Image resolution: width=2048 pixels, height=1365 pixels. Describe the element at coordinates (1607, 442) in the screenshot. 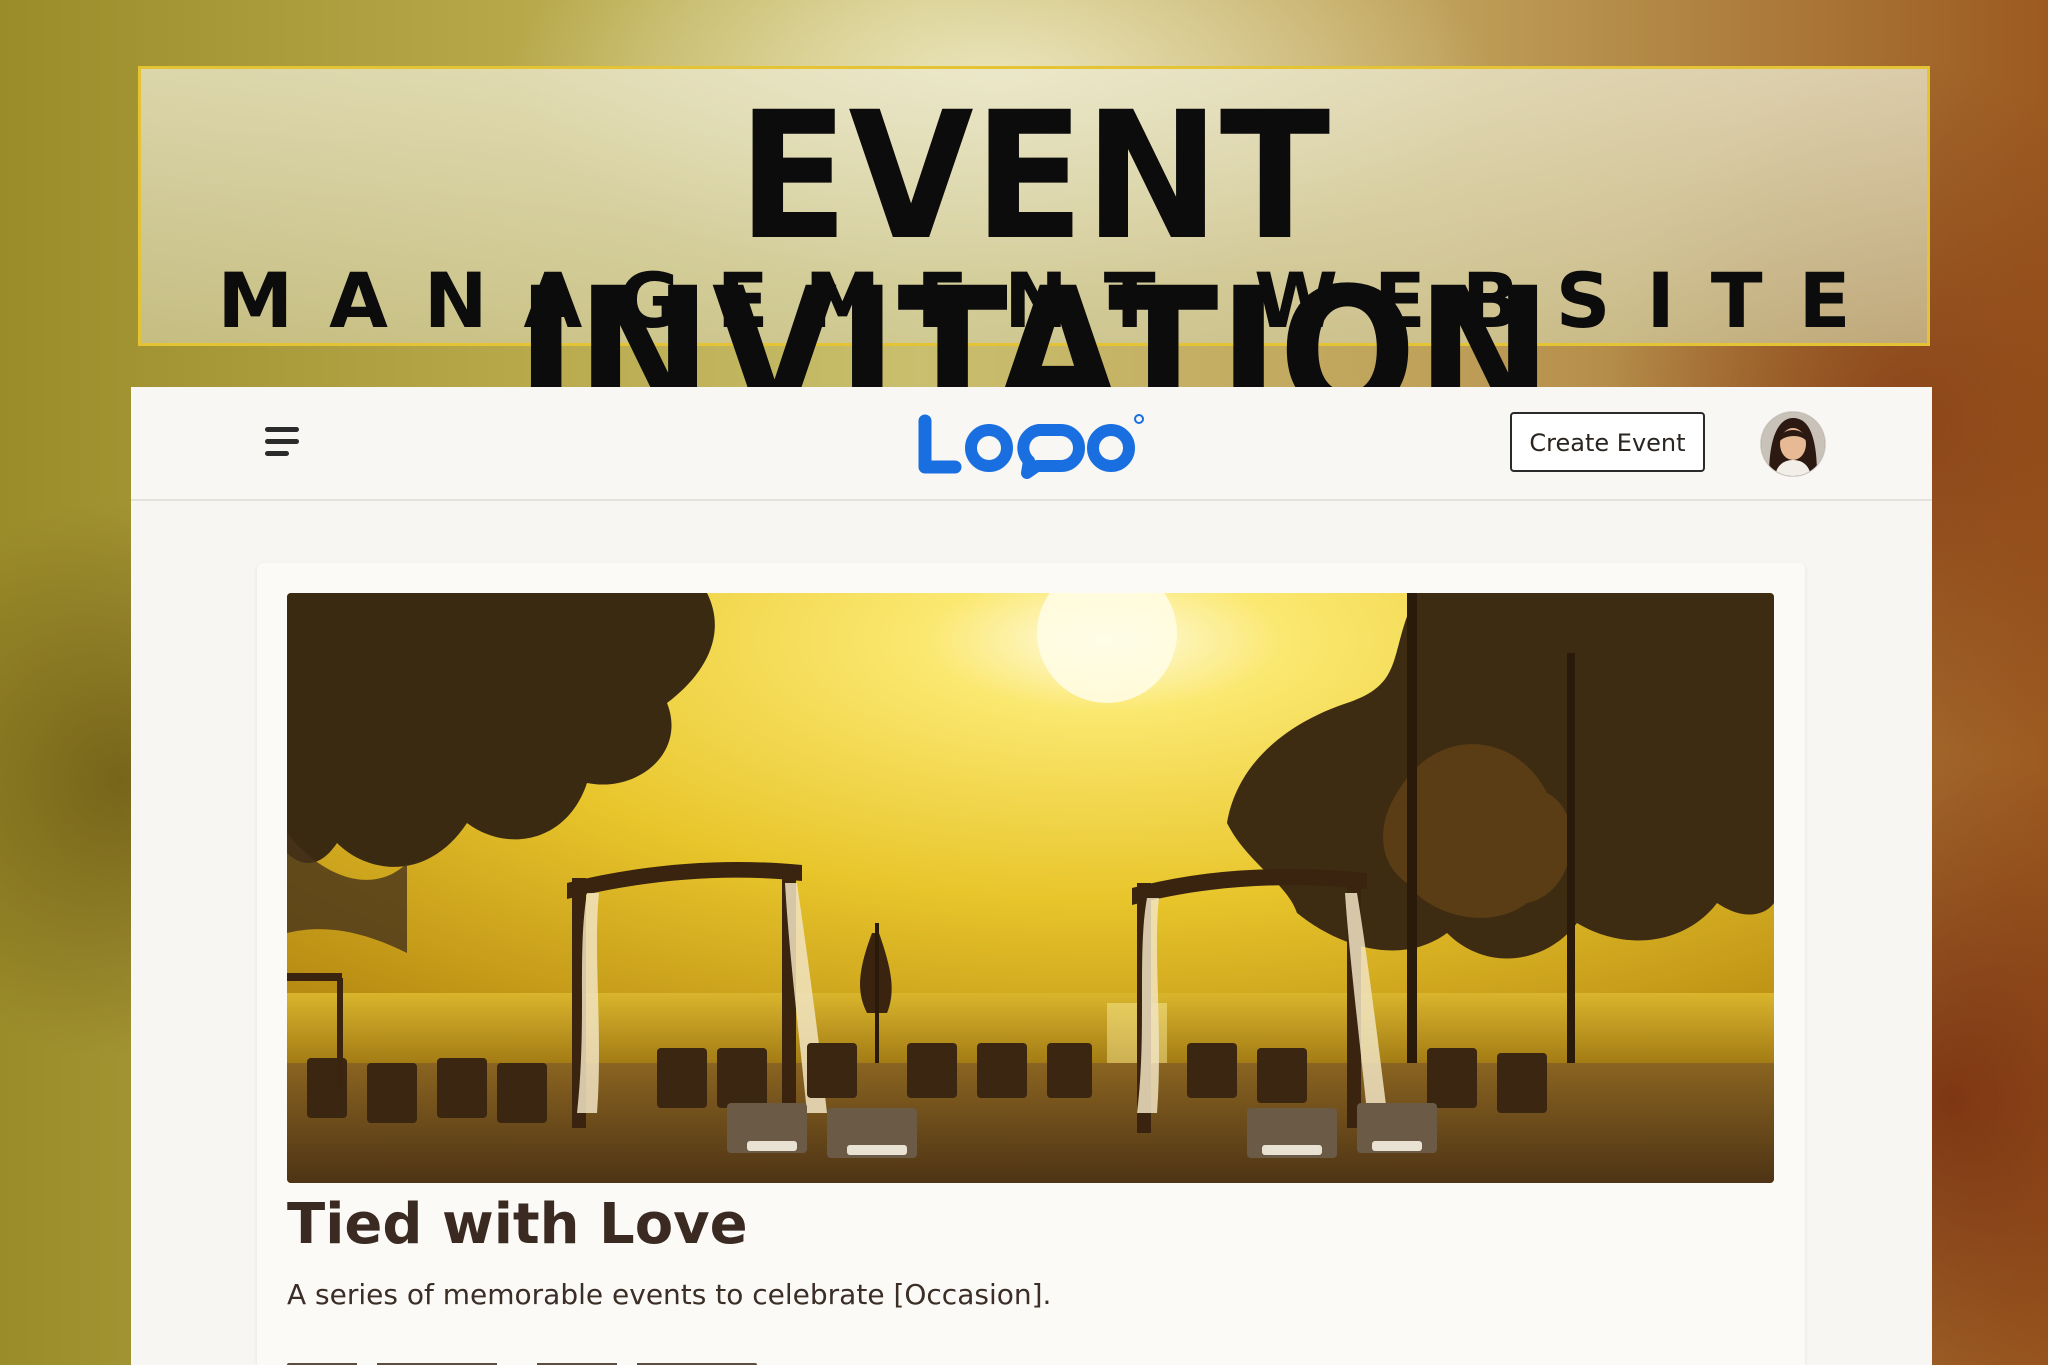

I see `create-event-button: Create Event` at that location.